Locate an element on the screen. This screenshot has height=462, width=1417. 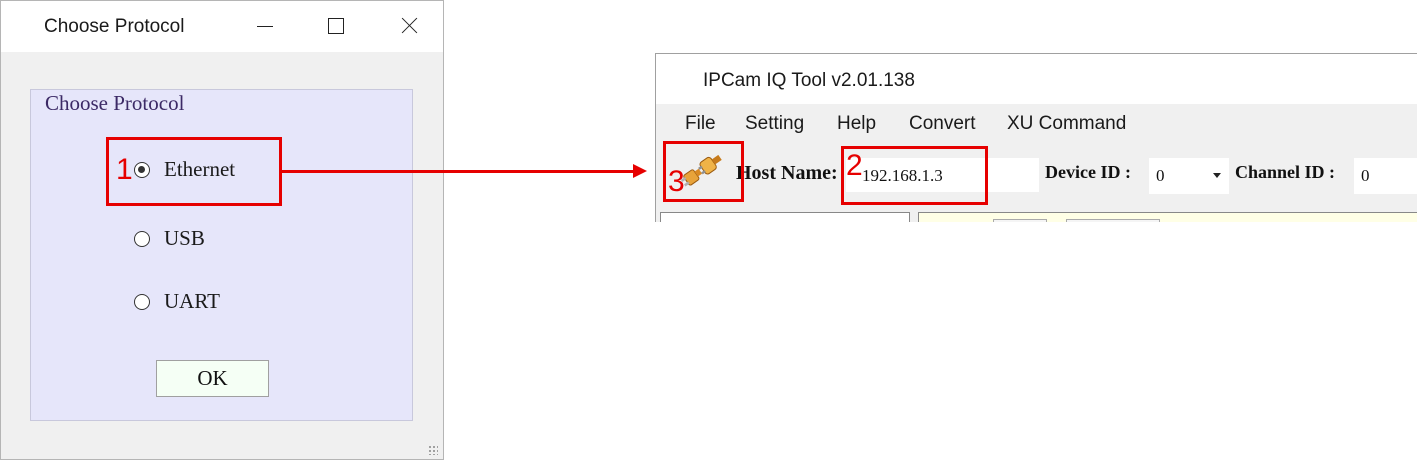
resize-grip-icon is located at coordinates (433, 450).